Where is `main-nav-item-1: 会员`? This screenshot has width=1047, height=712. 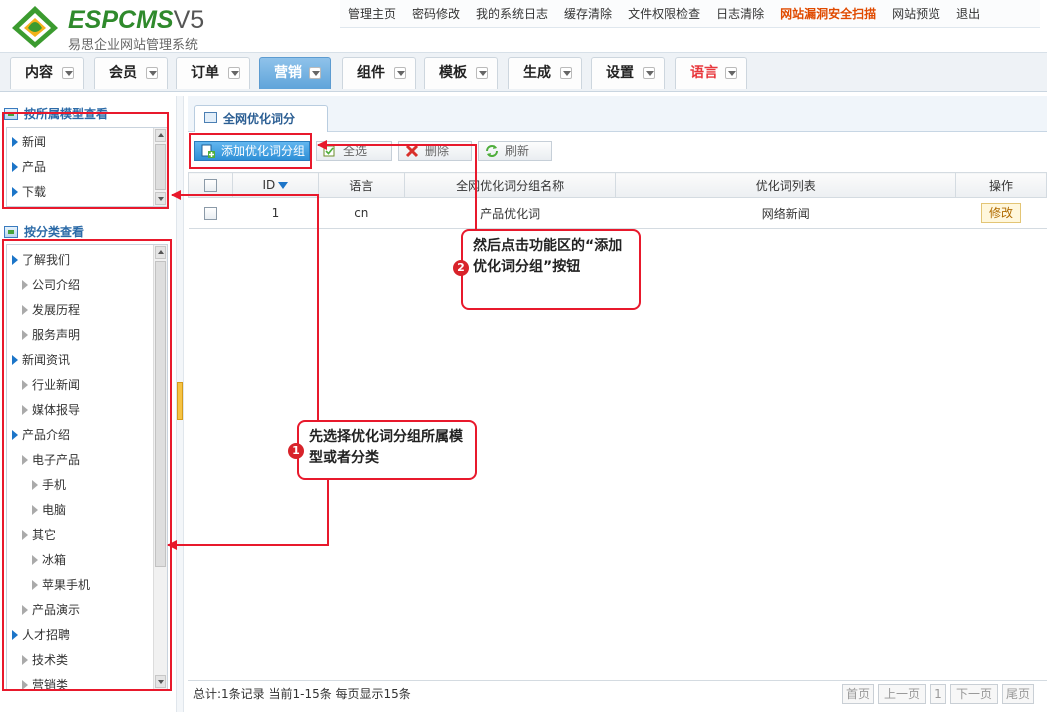 main-nav-item-1: 会员 is located at coordinates (131, 73).